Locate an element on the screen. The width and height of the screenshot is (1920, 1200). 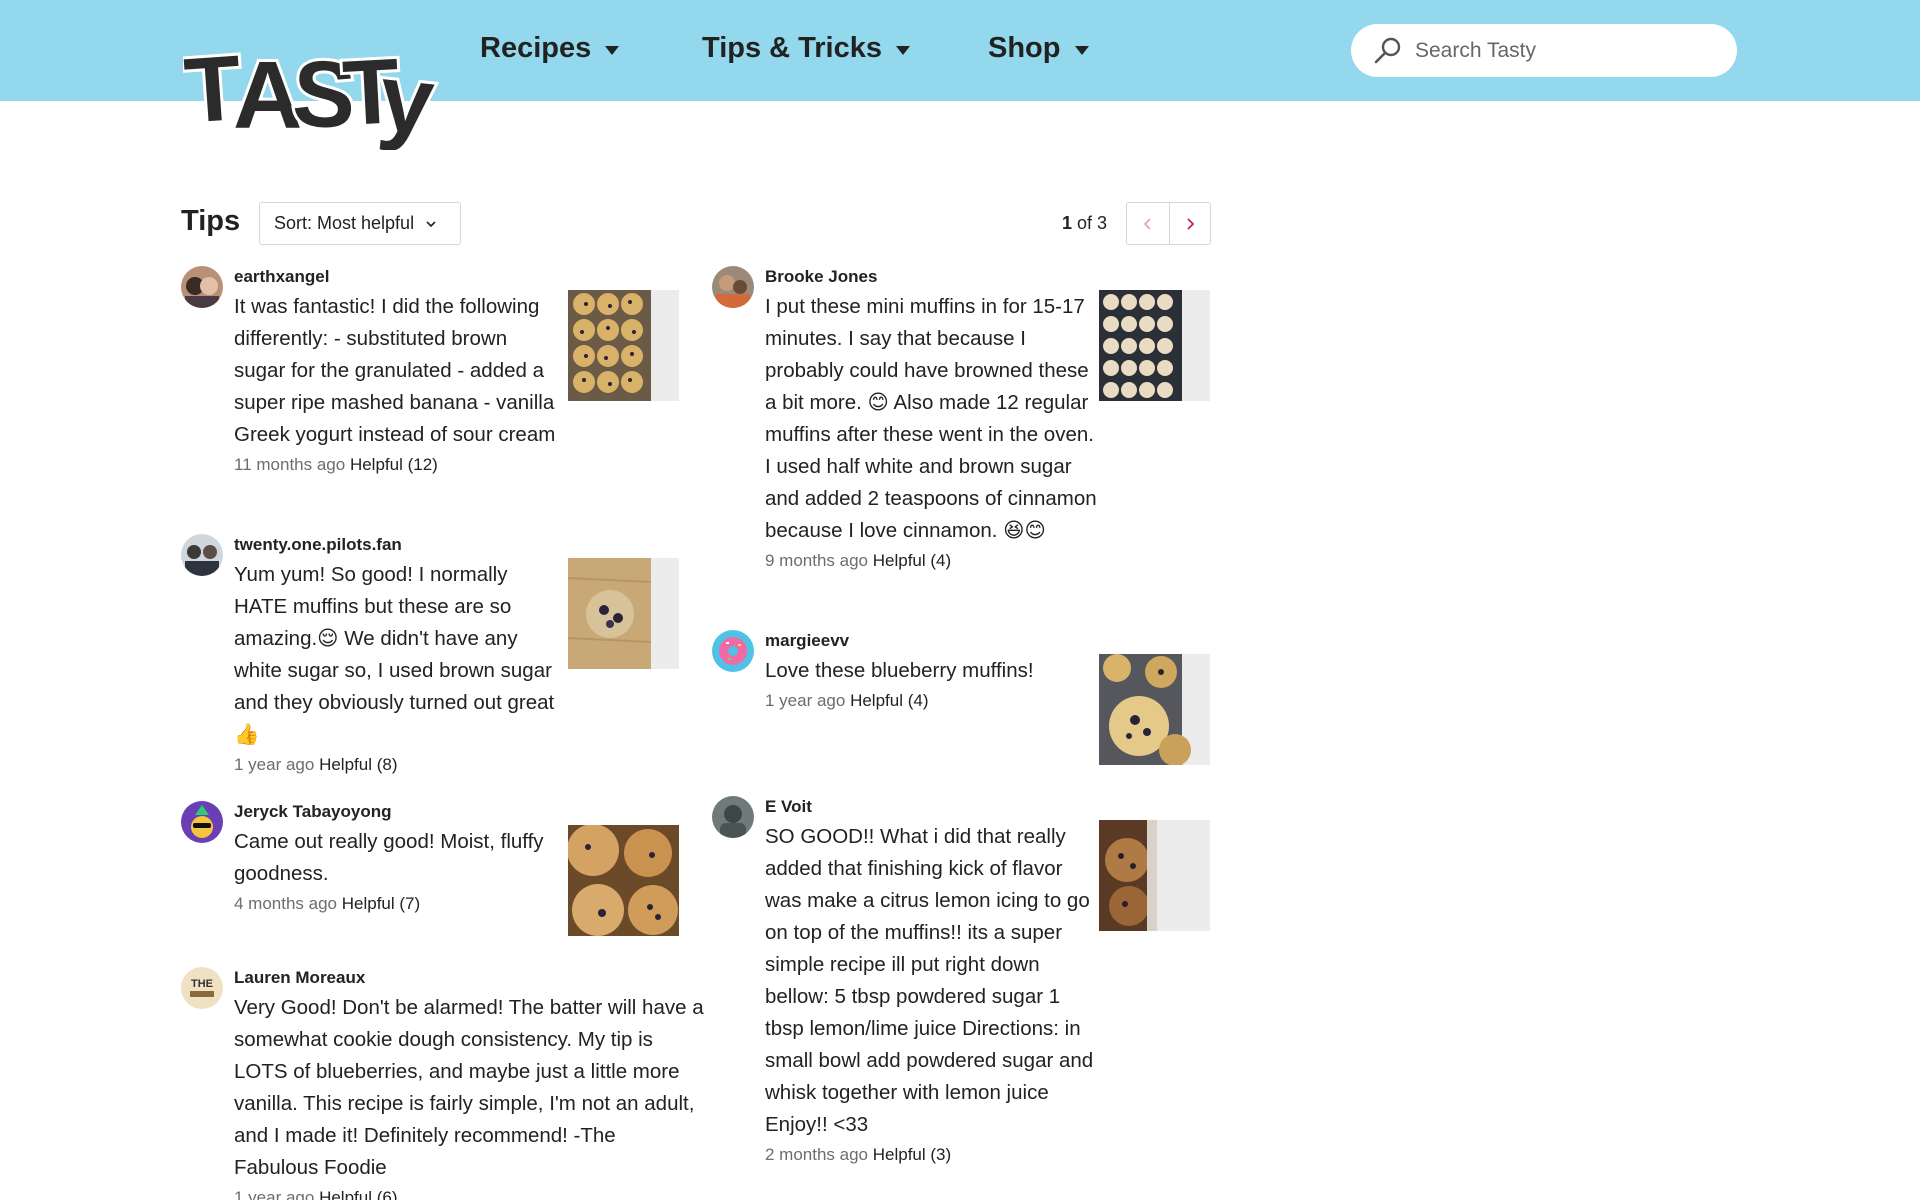
sort-label: Sort: Most helpful is located at coordinates (344, 223).